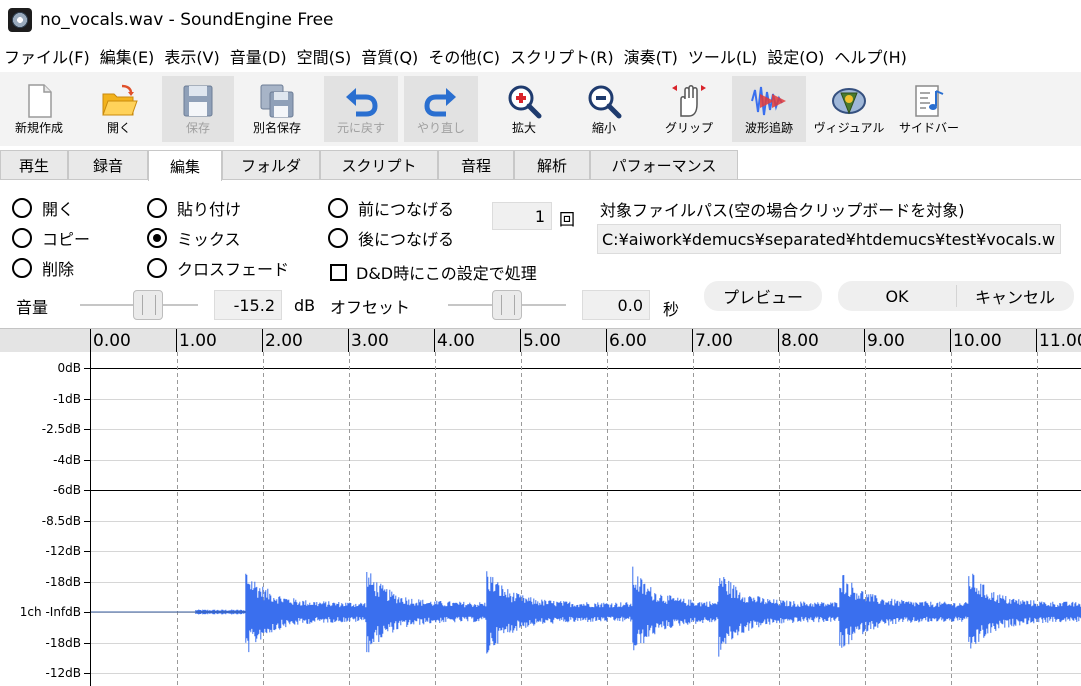 The image size is (1081, 686). I want to click on tab-pitch-label: 音程, so click(475, 166).